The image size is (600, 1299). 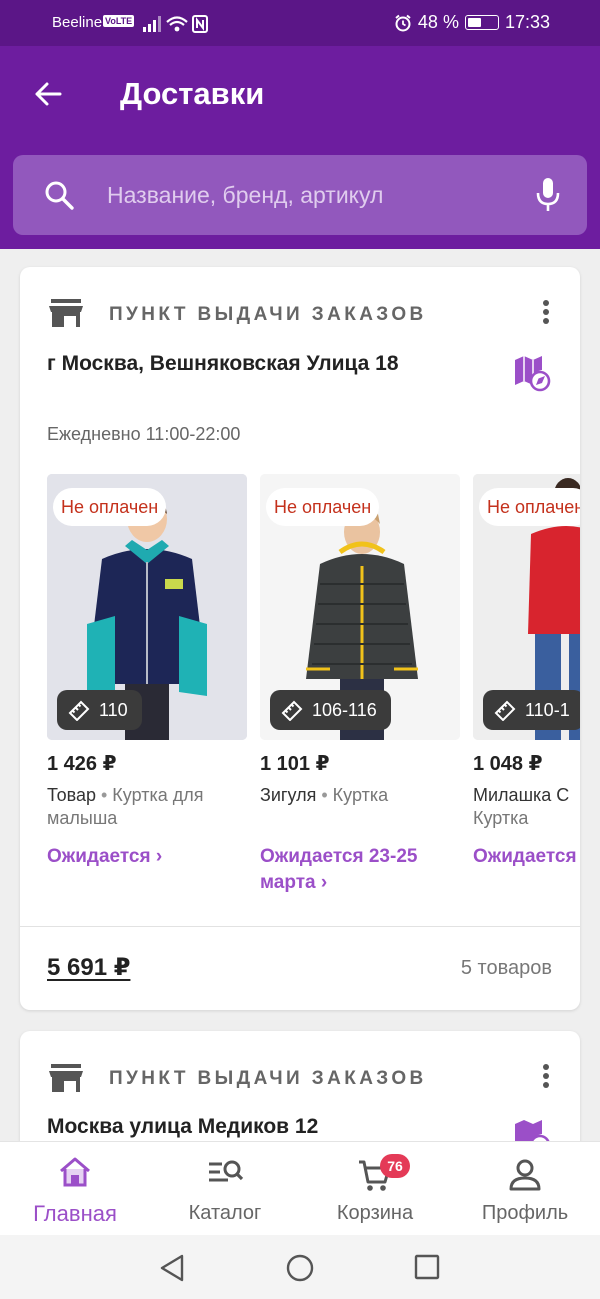 What do you see at coordinates (75, 1213) in the screenshot?
I see `nav-home-label: Главная` at bounding box center [75, 1213].